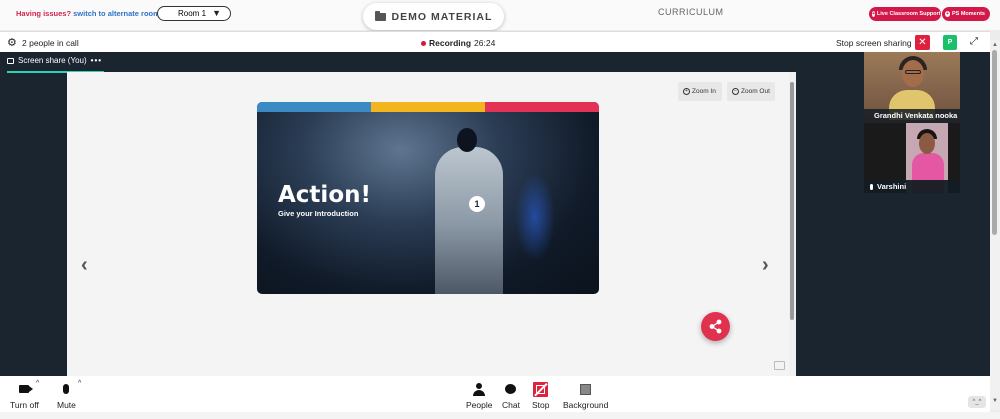 The image size is (1000, 419). What do you see at coordinates (977, 402) in the screenshot?
I see `chat-support-icon: ^_^` at bounding box center [977, 402].